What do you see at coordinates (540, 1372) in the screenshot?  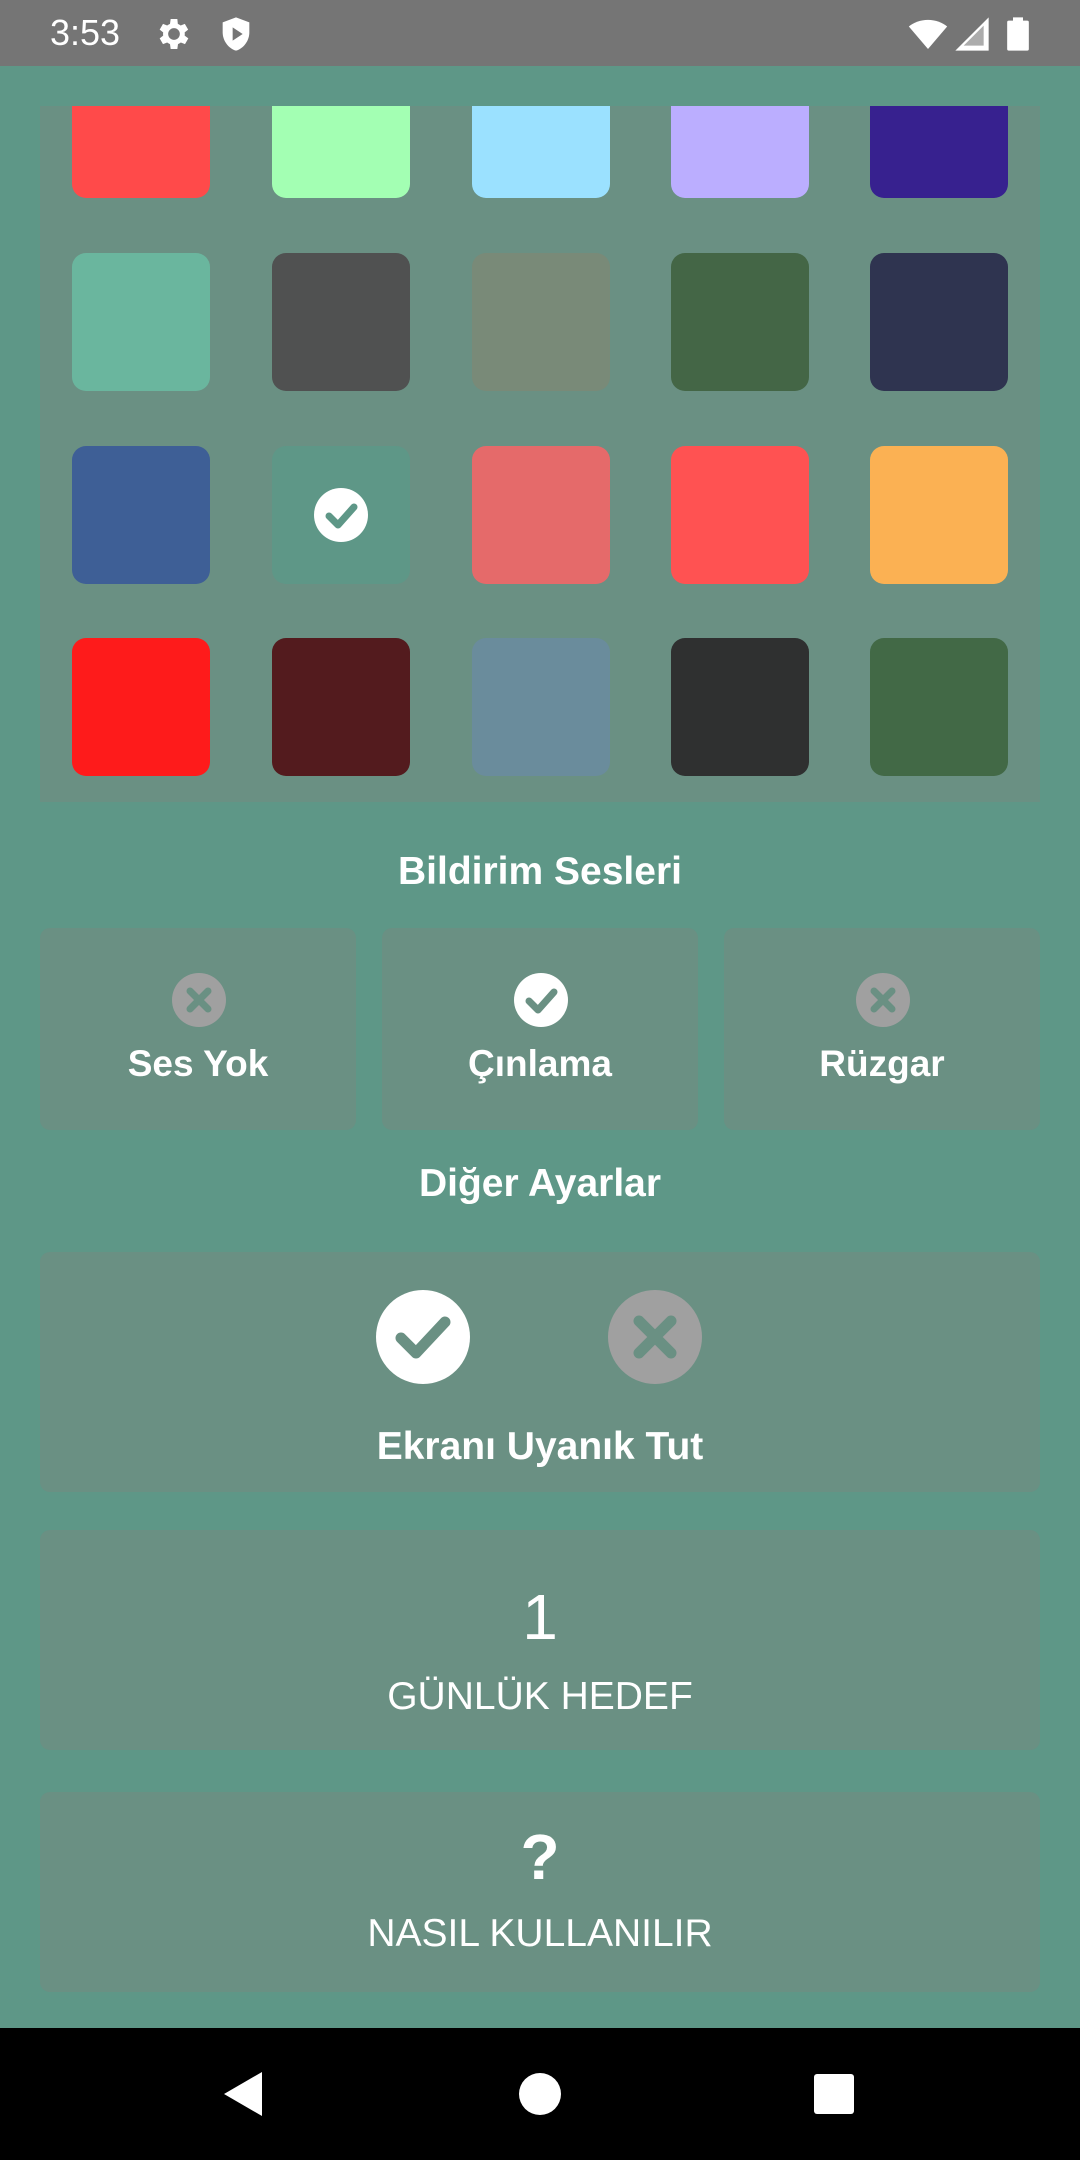 I see `keep-screen-awake-card: Ekranı Uyanık Tut` at bounding box center [540, 1372].